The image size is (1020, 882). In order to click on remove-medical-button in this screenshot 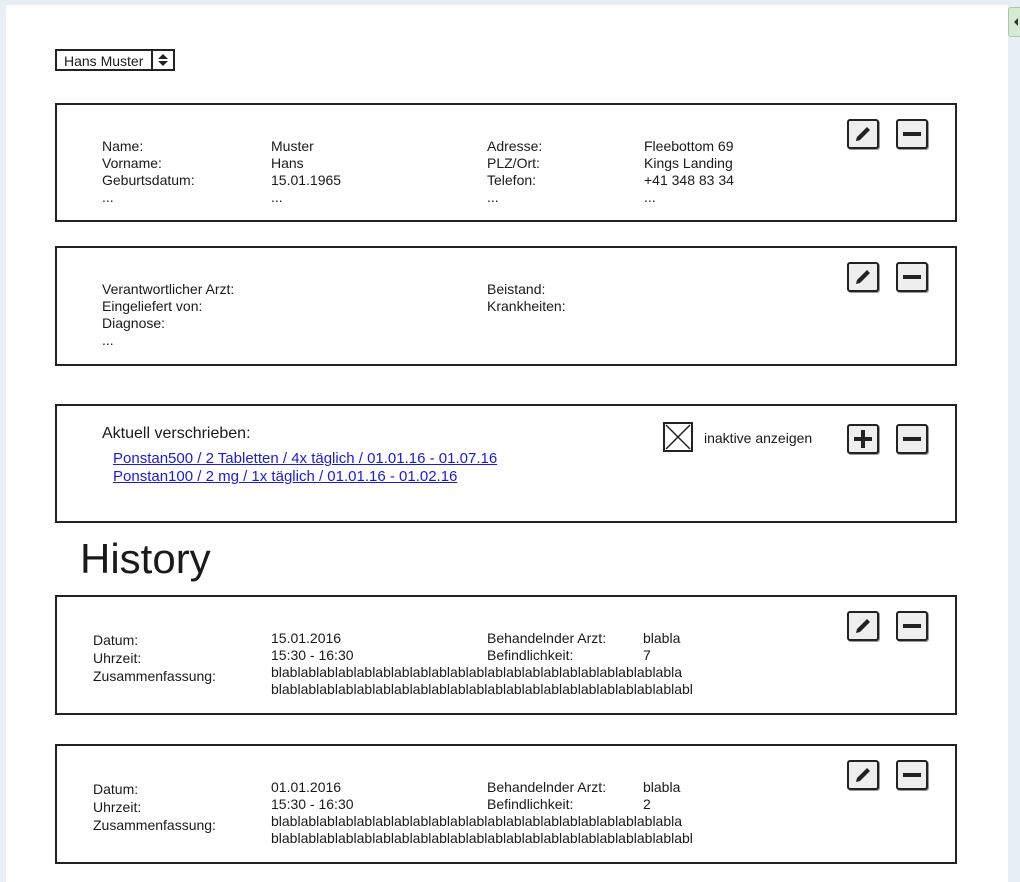, I will do `click(912, 277)`.